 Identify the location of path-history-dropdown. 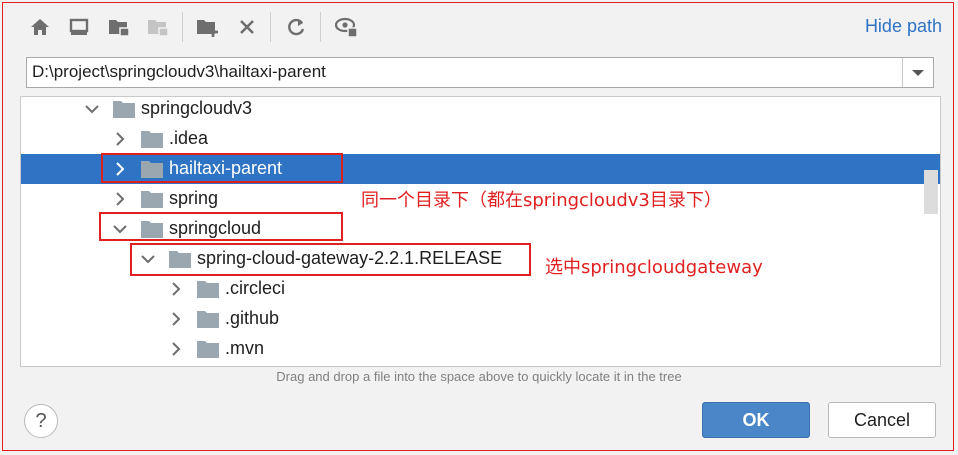
(917, 72).